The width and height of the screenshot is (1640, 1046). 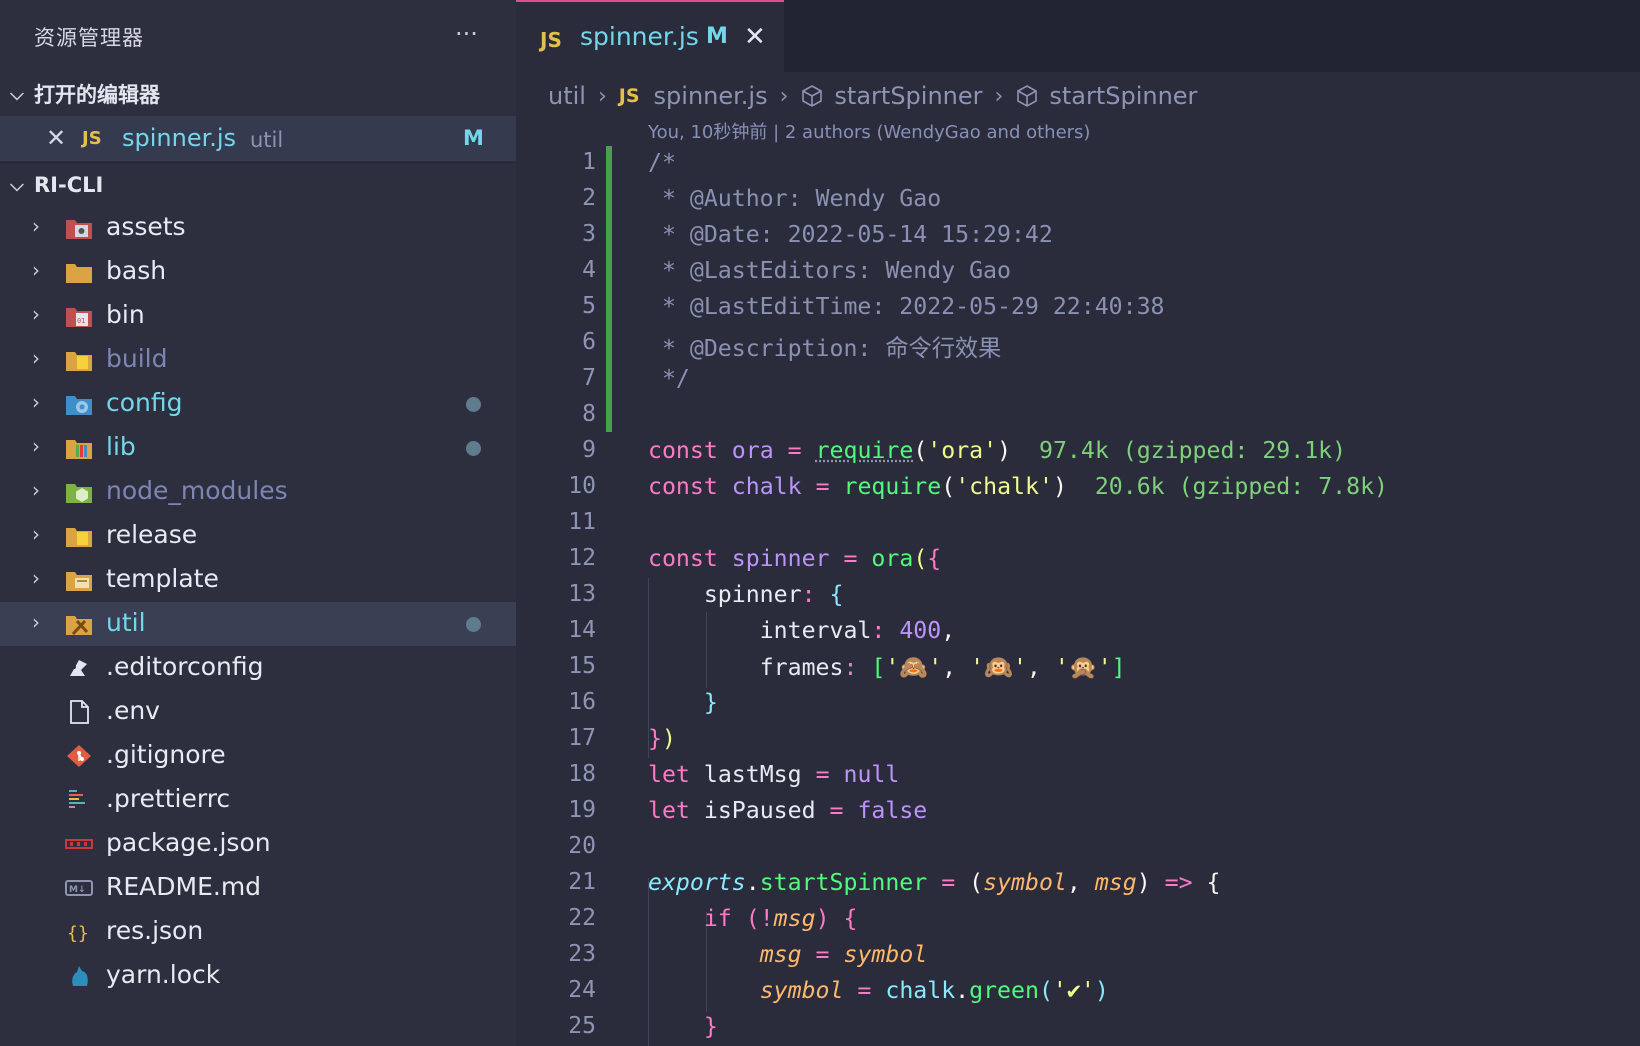 What do you see at coordinates (258, 624) in the screenshot?
I see `tree-item-util: › util` at bounding box center [258, 624].